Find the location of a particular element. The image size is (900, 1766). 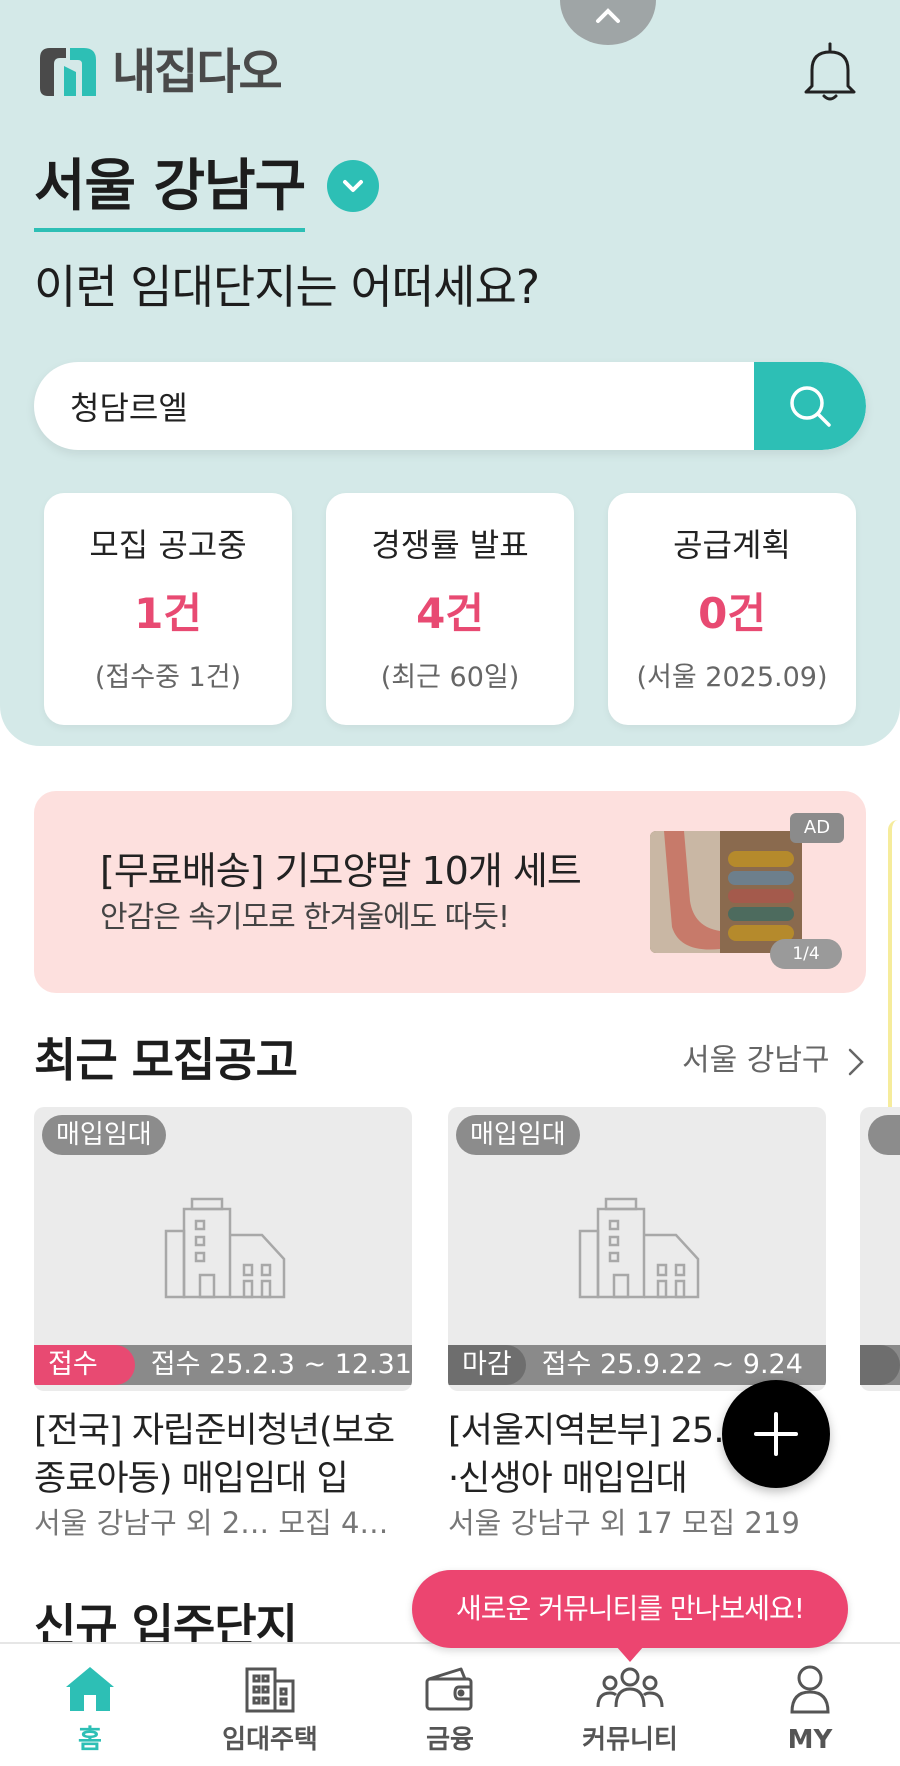

chevron-up-icon is located at coordinates (608, 15).